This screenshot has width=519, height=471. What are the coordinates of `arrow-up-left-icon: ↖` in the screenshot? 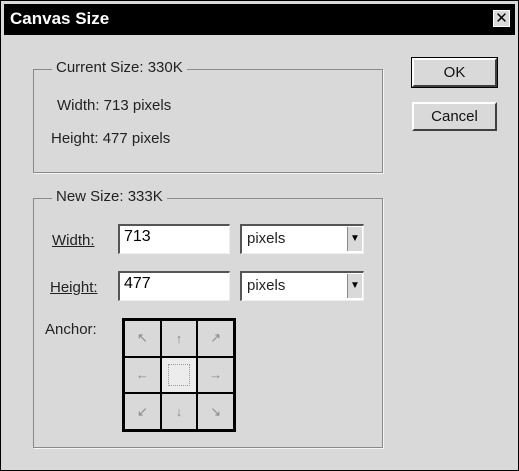 It's located at (142, 338).